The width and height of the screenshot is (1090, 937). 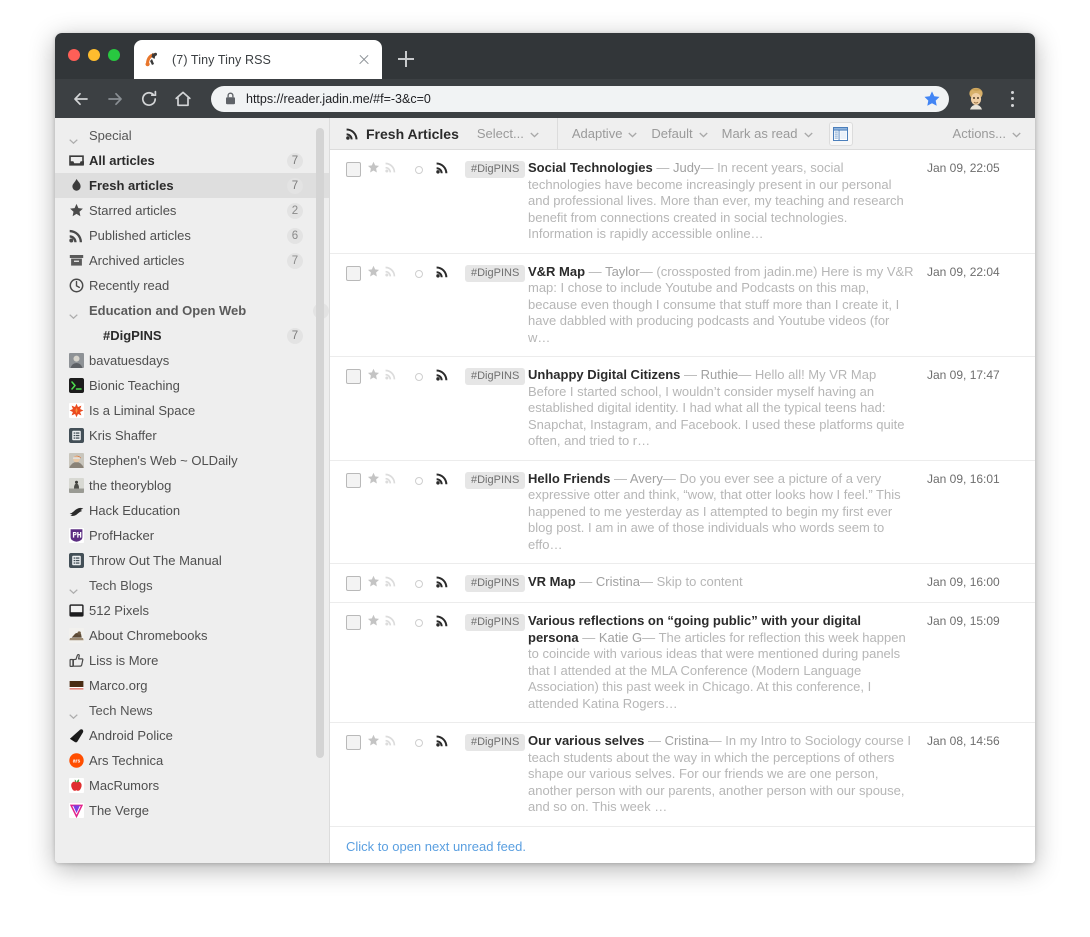 What do you see at coordinates (552, 581) in the screenshot?
I see `article-title: VR Map` at bounding box center [552, 581].